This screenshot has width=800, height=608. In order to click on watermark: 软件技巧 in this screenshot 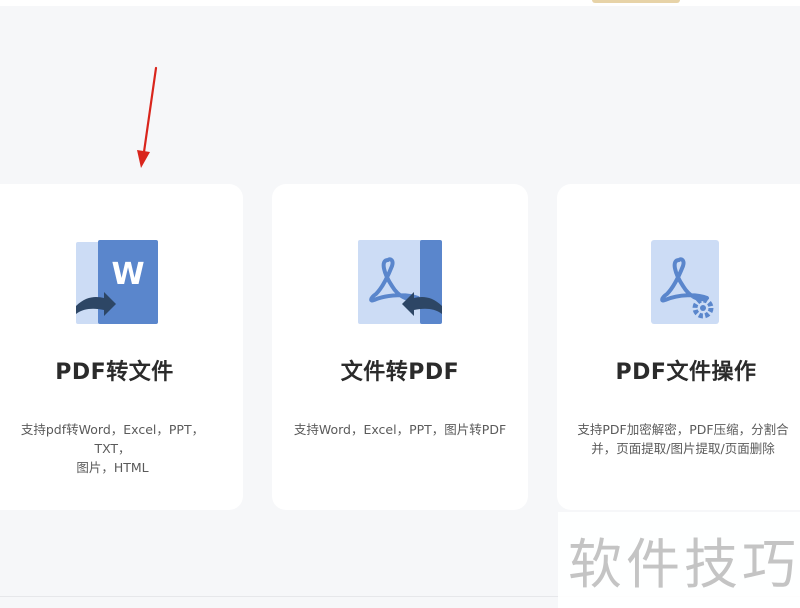, I will do `click(679, 560)`.